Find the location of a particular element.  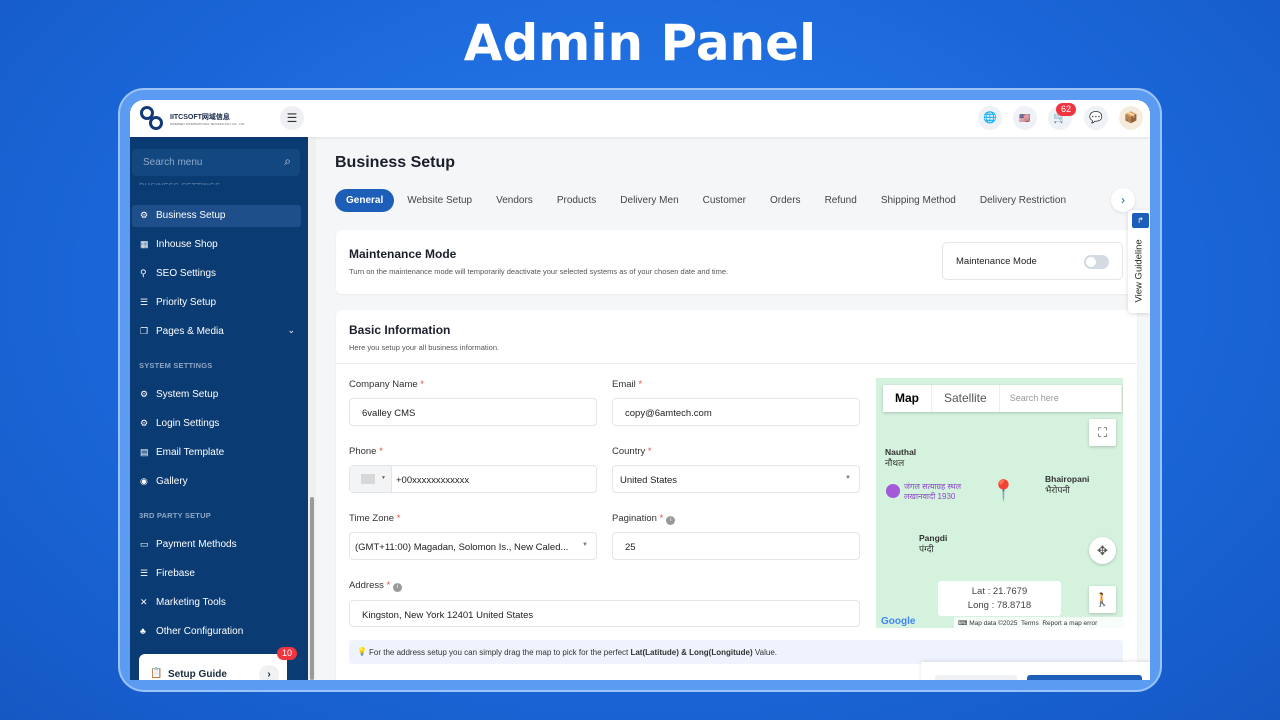

sidebar-item-login-settings: ⚙ Login Settings is located at coordinates (216, 424).